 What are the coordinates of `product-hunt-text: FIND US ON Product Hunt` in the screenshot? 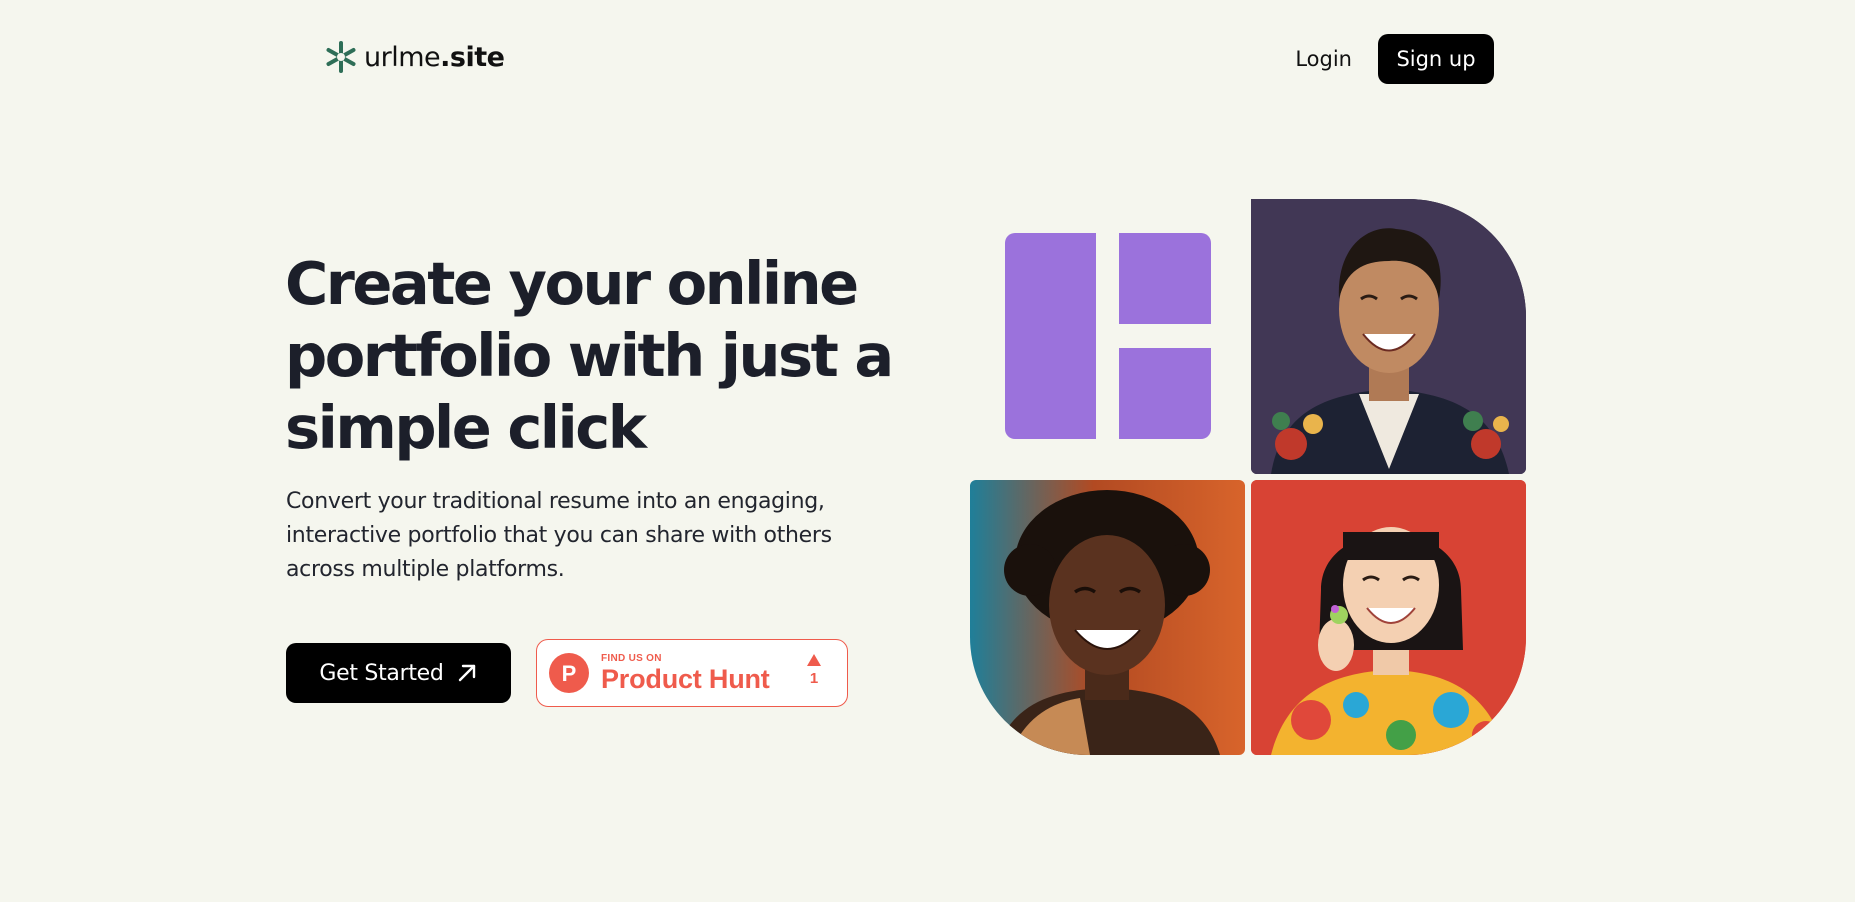 It's located at (685, 673).